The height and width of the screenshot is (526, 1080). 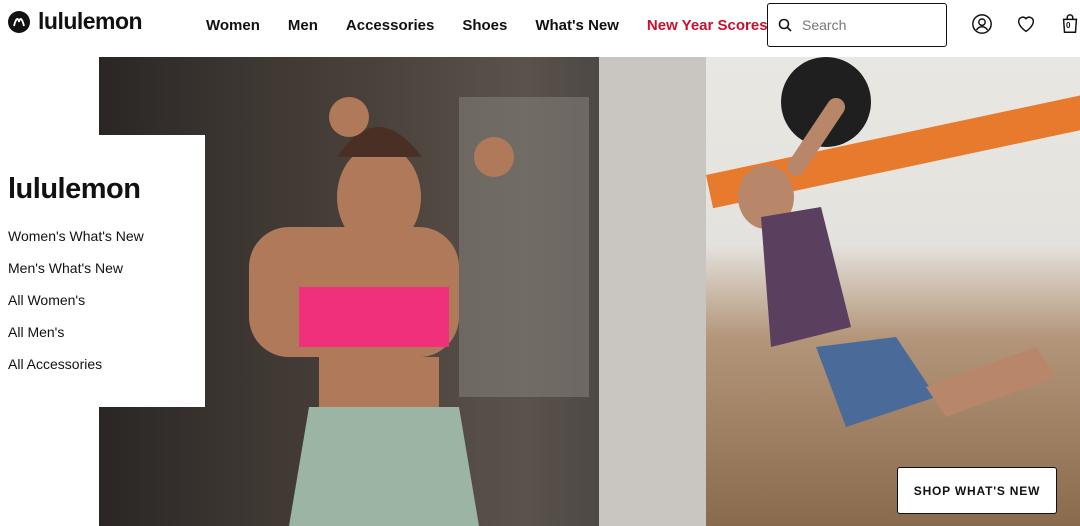 I want to click on search-box, so click(x=857, y=25).